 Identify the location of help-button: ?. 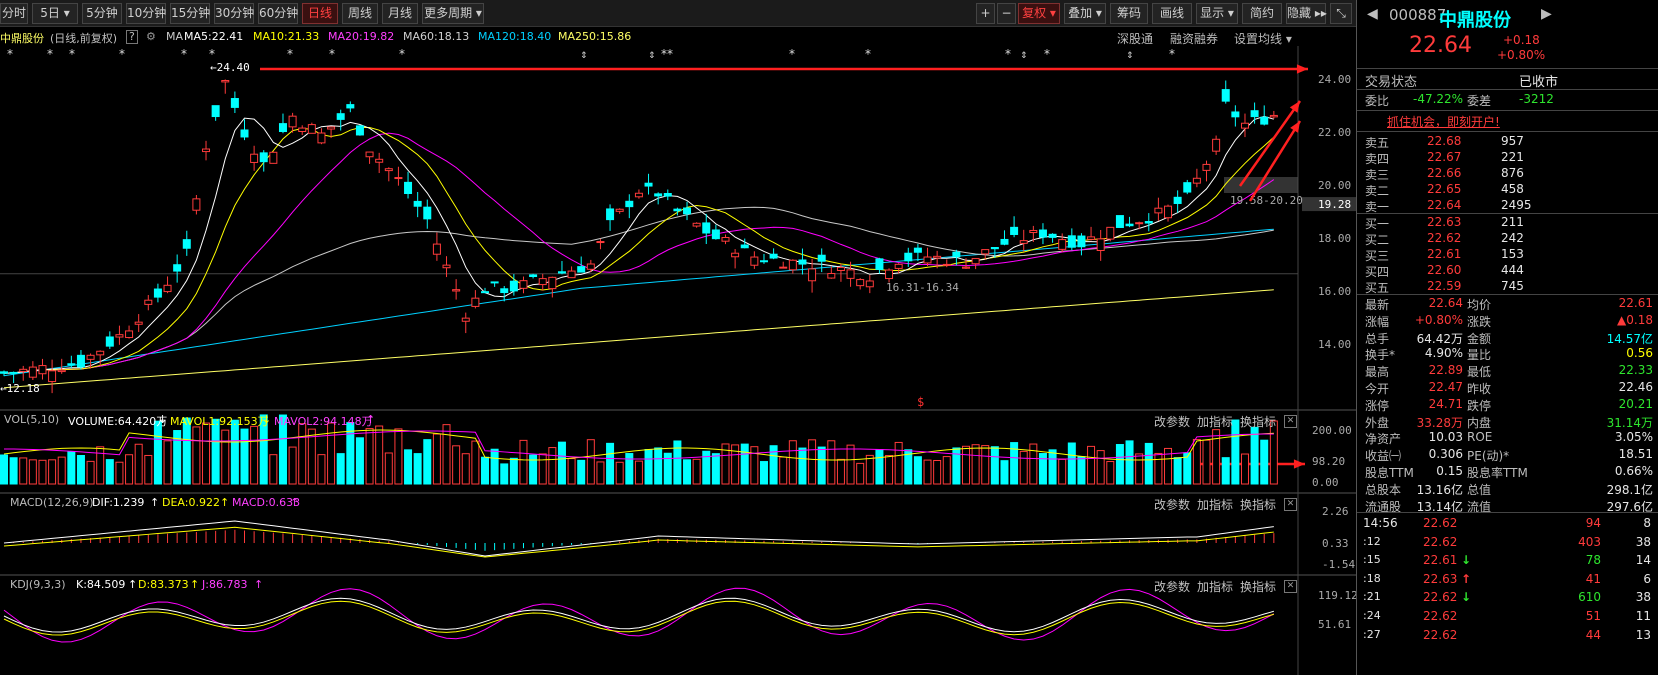
(132, 37).